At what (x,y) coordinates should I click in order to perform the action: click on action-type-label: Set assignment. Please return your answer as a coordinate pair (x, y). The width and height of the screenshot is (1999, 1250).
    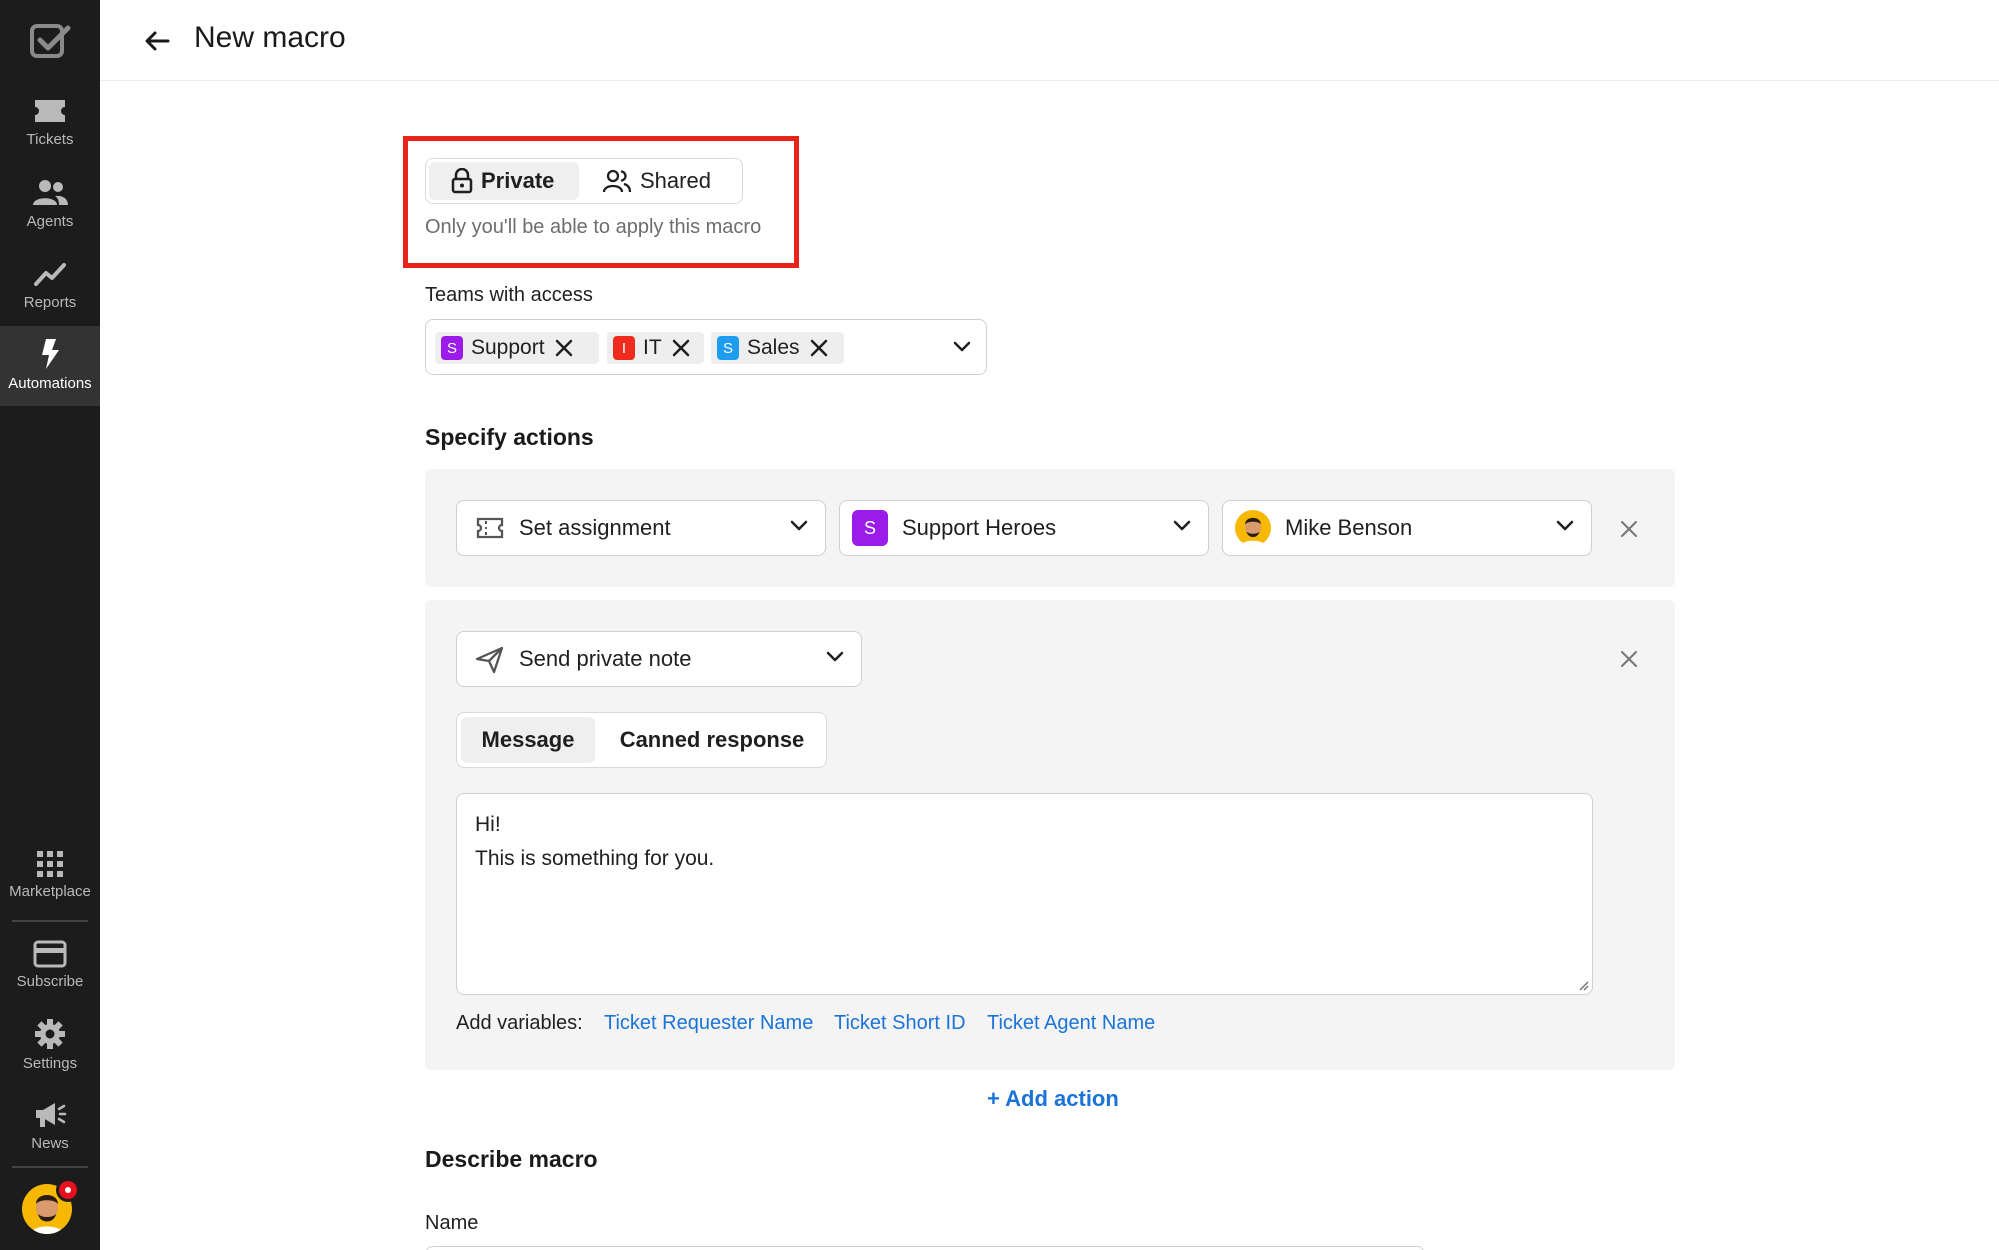
    Looking at the image, I should click on (595, 527).